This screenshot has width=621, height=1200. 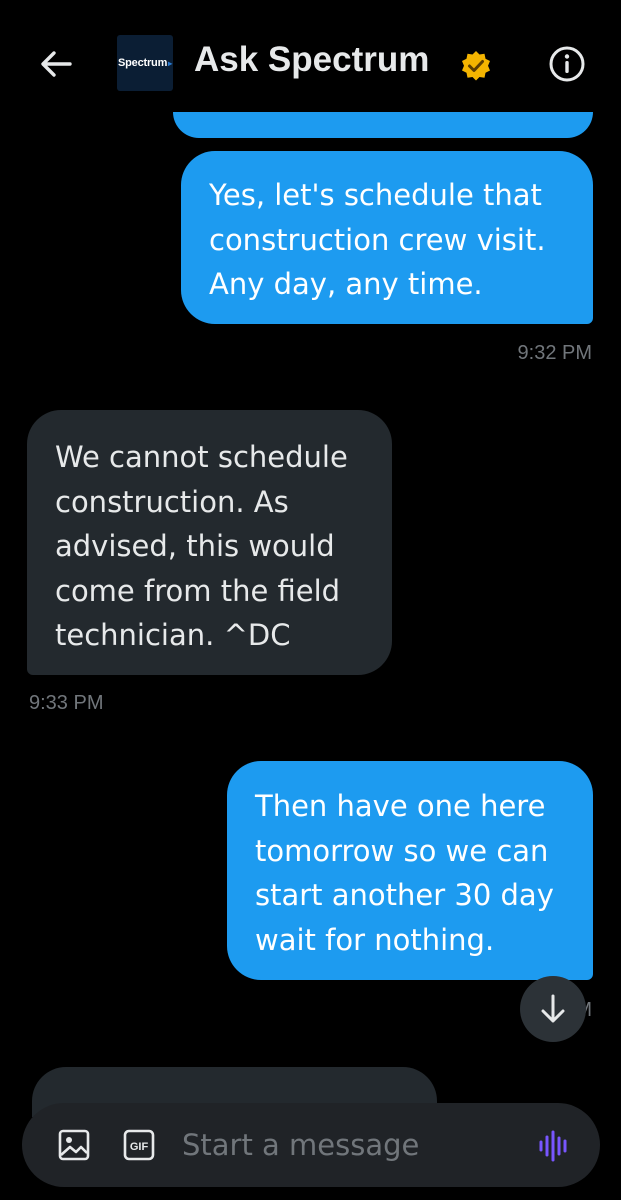 What do you see at coordinates (554, 353) in the screenshot?
I see `message-timestamp: 9:32 PM` at bounding box center [554, 353].